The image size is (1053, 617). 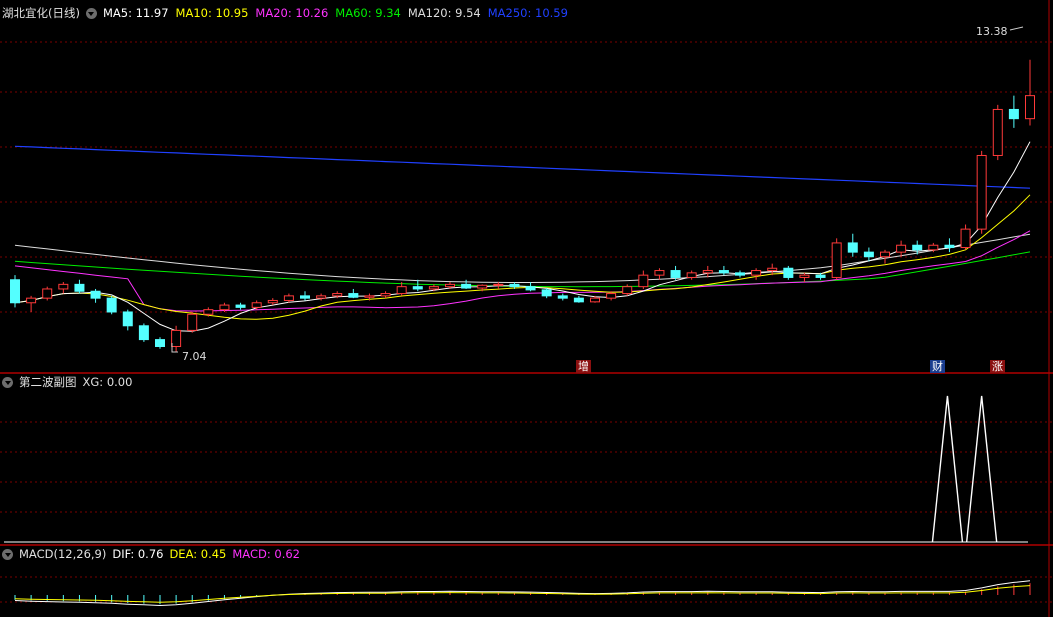 What do you see at coordinates (107, 382) in the screenshot?
I see `xg-value: XG: 0.00` at bounding box center [107, 382].